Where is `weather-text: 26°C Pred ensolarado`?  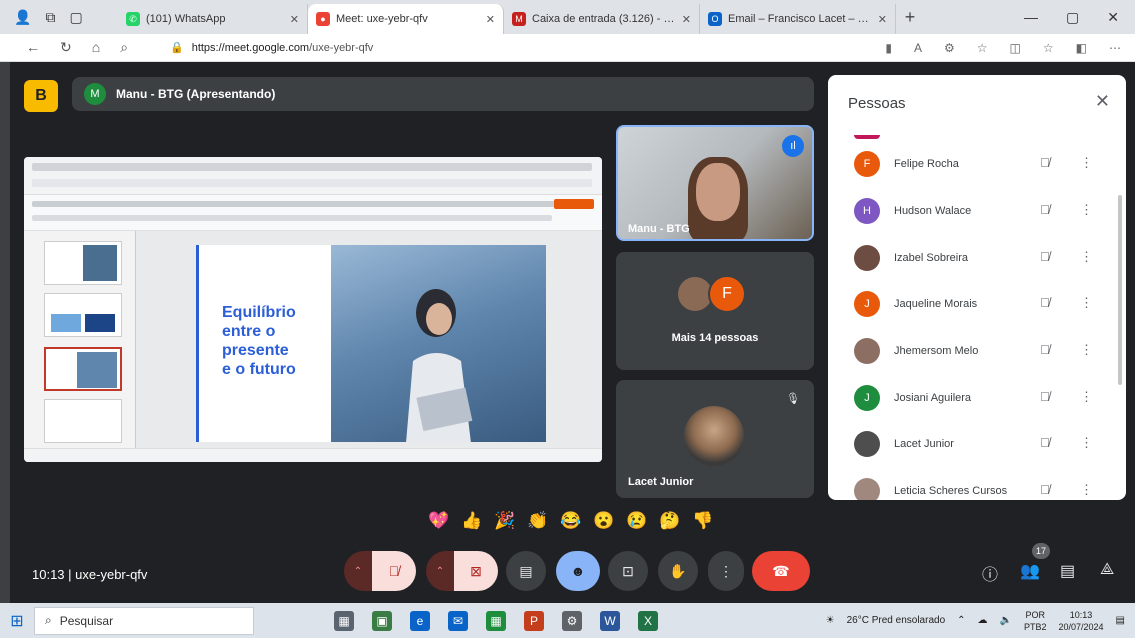 weather-text: 26°C Pred ensolarado is located at coordinates (896, 620).